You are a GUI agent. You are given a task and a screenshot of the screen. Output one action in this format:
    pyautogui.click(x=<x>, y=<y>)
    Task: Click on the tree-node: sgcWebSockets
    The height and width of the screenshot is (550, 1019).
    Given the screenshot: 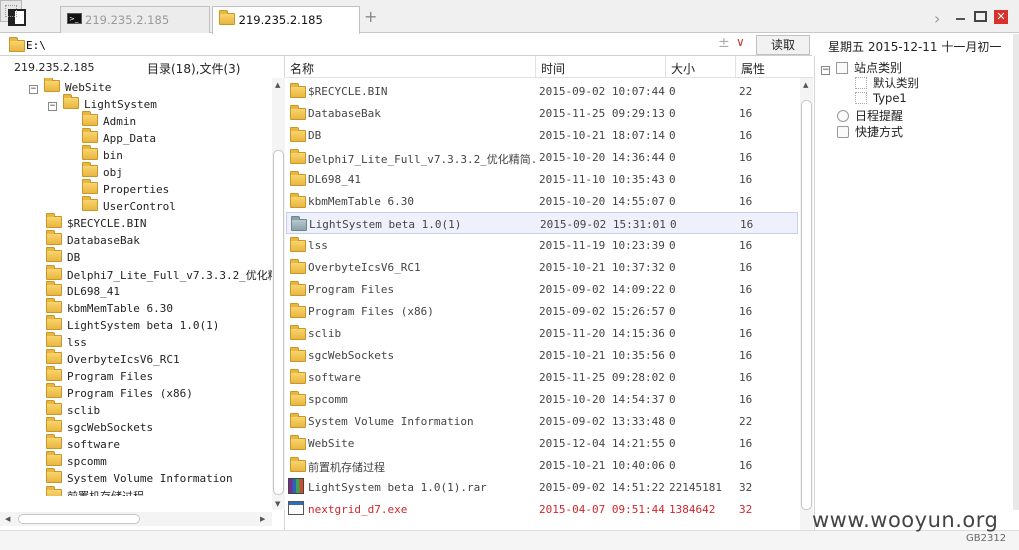 What is the action you would take?
    pyautogui.click(x=99, y=427)
    